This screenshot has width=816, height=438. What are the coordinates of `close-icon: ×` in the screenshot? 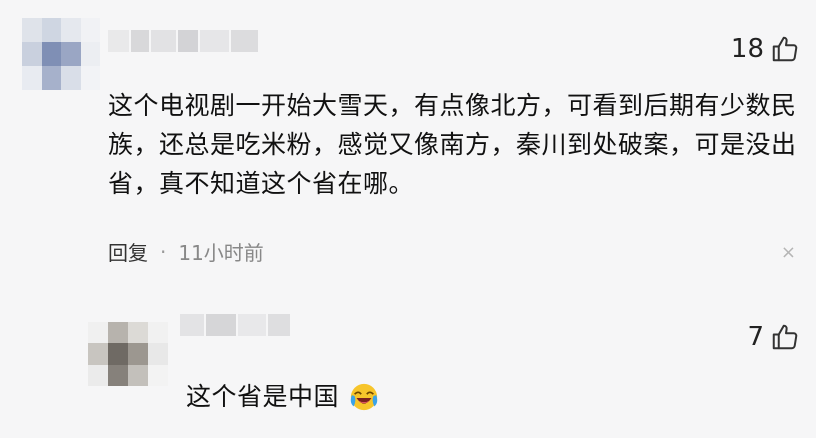 It's located at (788, 252).